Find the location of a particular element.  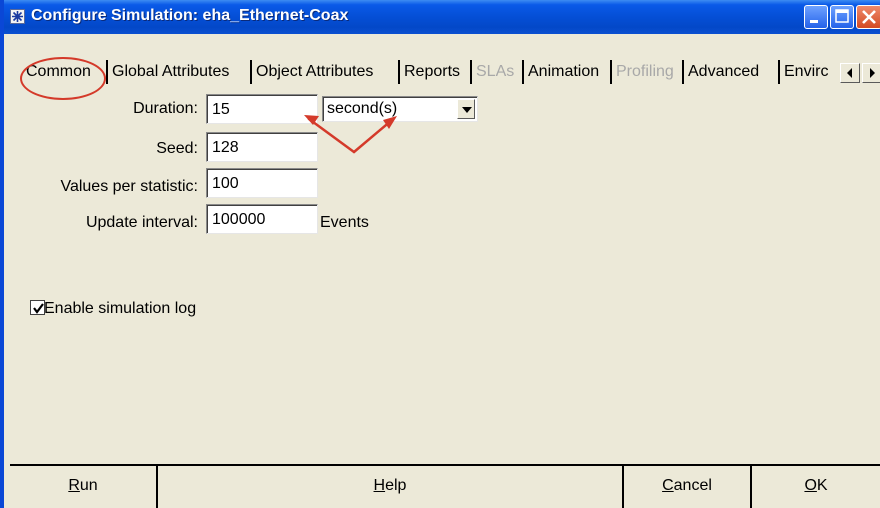

maximize-icon is located at coordinates (842, 17).